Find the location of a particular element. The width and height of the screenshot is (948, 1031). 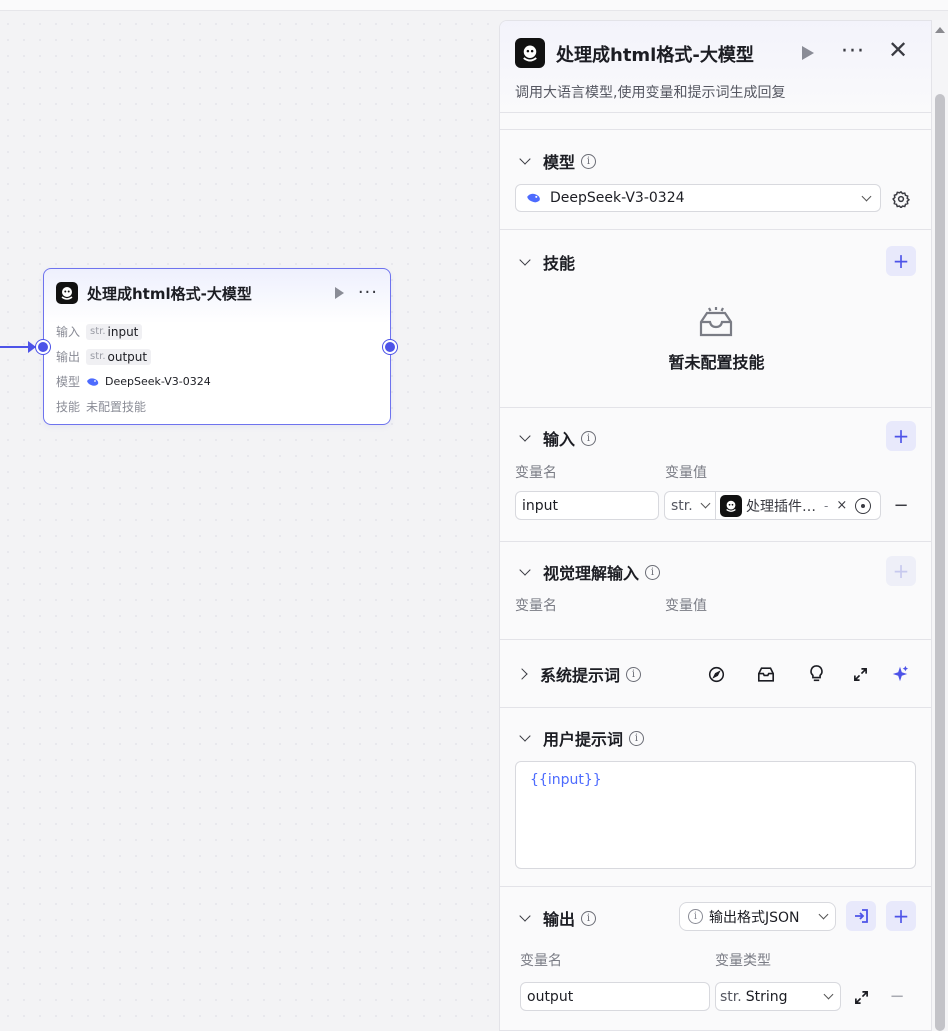

user-prompt-text: {{input}} is located at coordinates (566, 780).